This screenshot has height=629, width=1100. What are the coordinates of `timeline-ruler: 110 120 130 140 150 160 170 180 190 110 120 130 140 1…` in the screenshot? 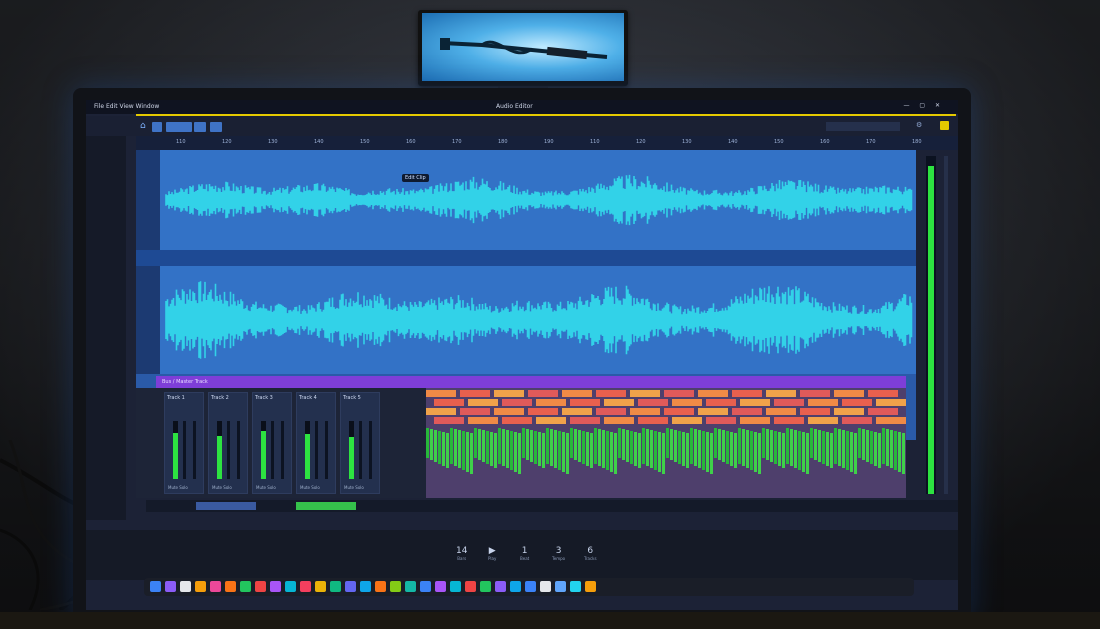 It's located at (547, 143).